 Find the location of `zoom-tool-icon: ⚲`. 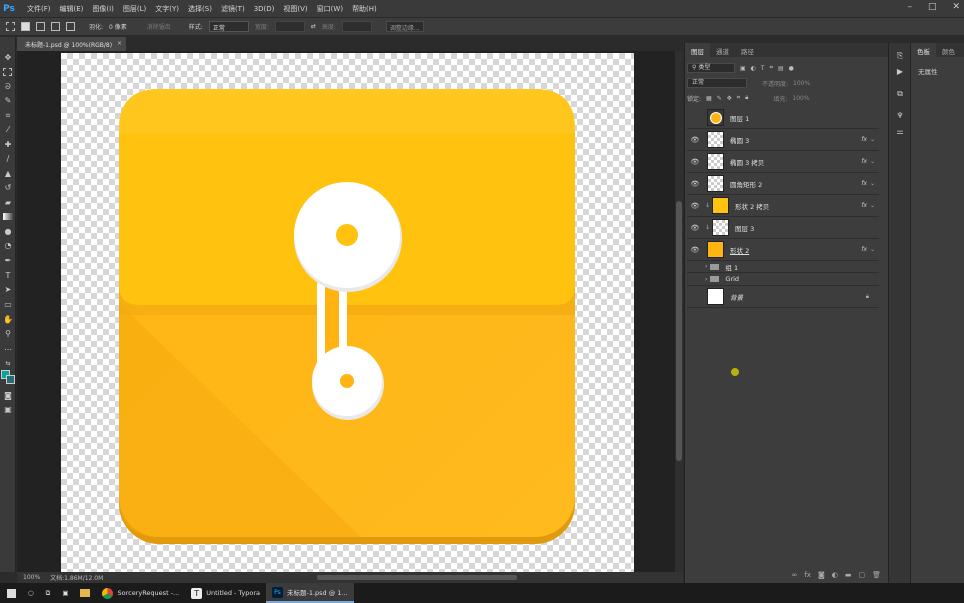

zoom-tool-icon: ⚲ is located at coordinates (8, 334).